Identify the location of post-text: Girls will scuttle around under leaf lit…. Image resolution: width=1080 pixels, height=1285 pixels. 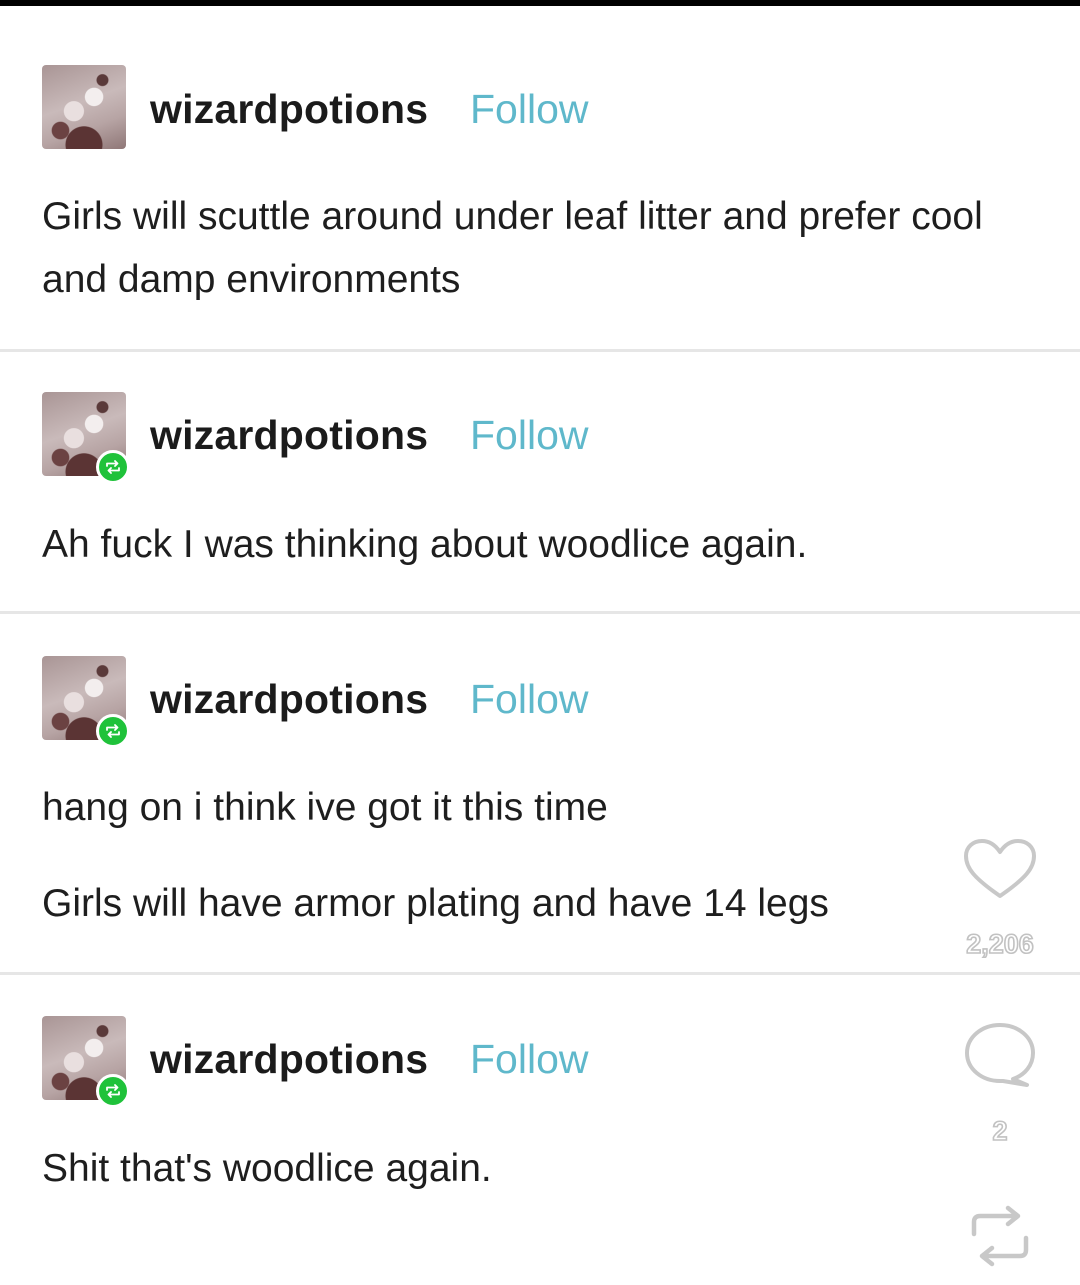
(512, 248).